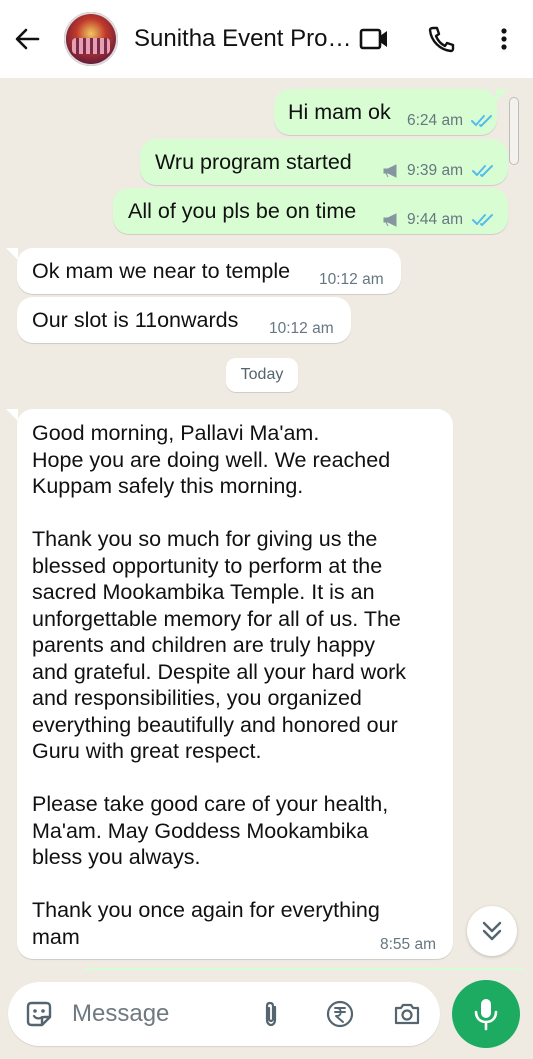  I want to click on emoji-sticker-icon, so click(39, 1014).